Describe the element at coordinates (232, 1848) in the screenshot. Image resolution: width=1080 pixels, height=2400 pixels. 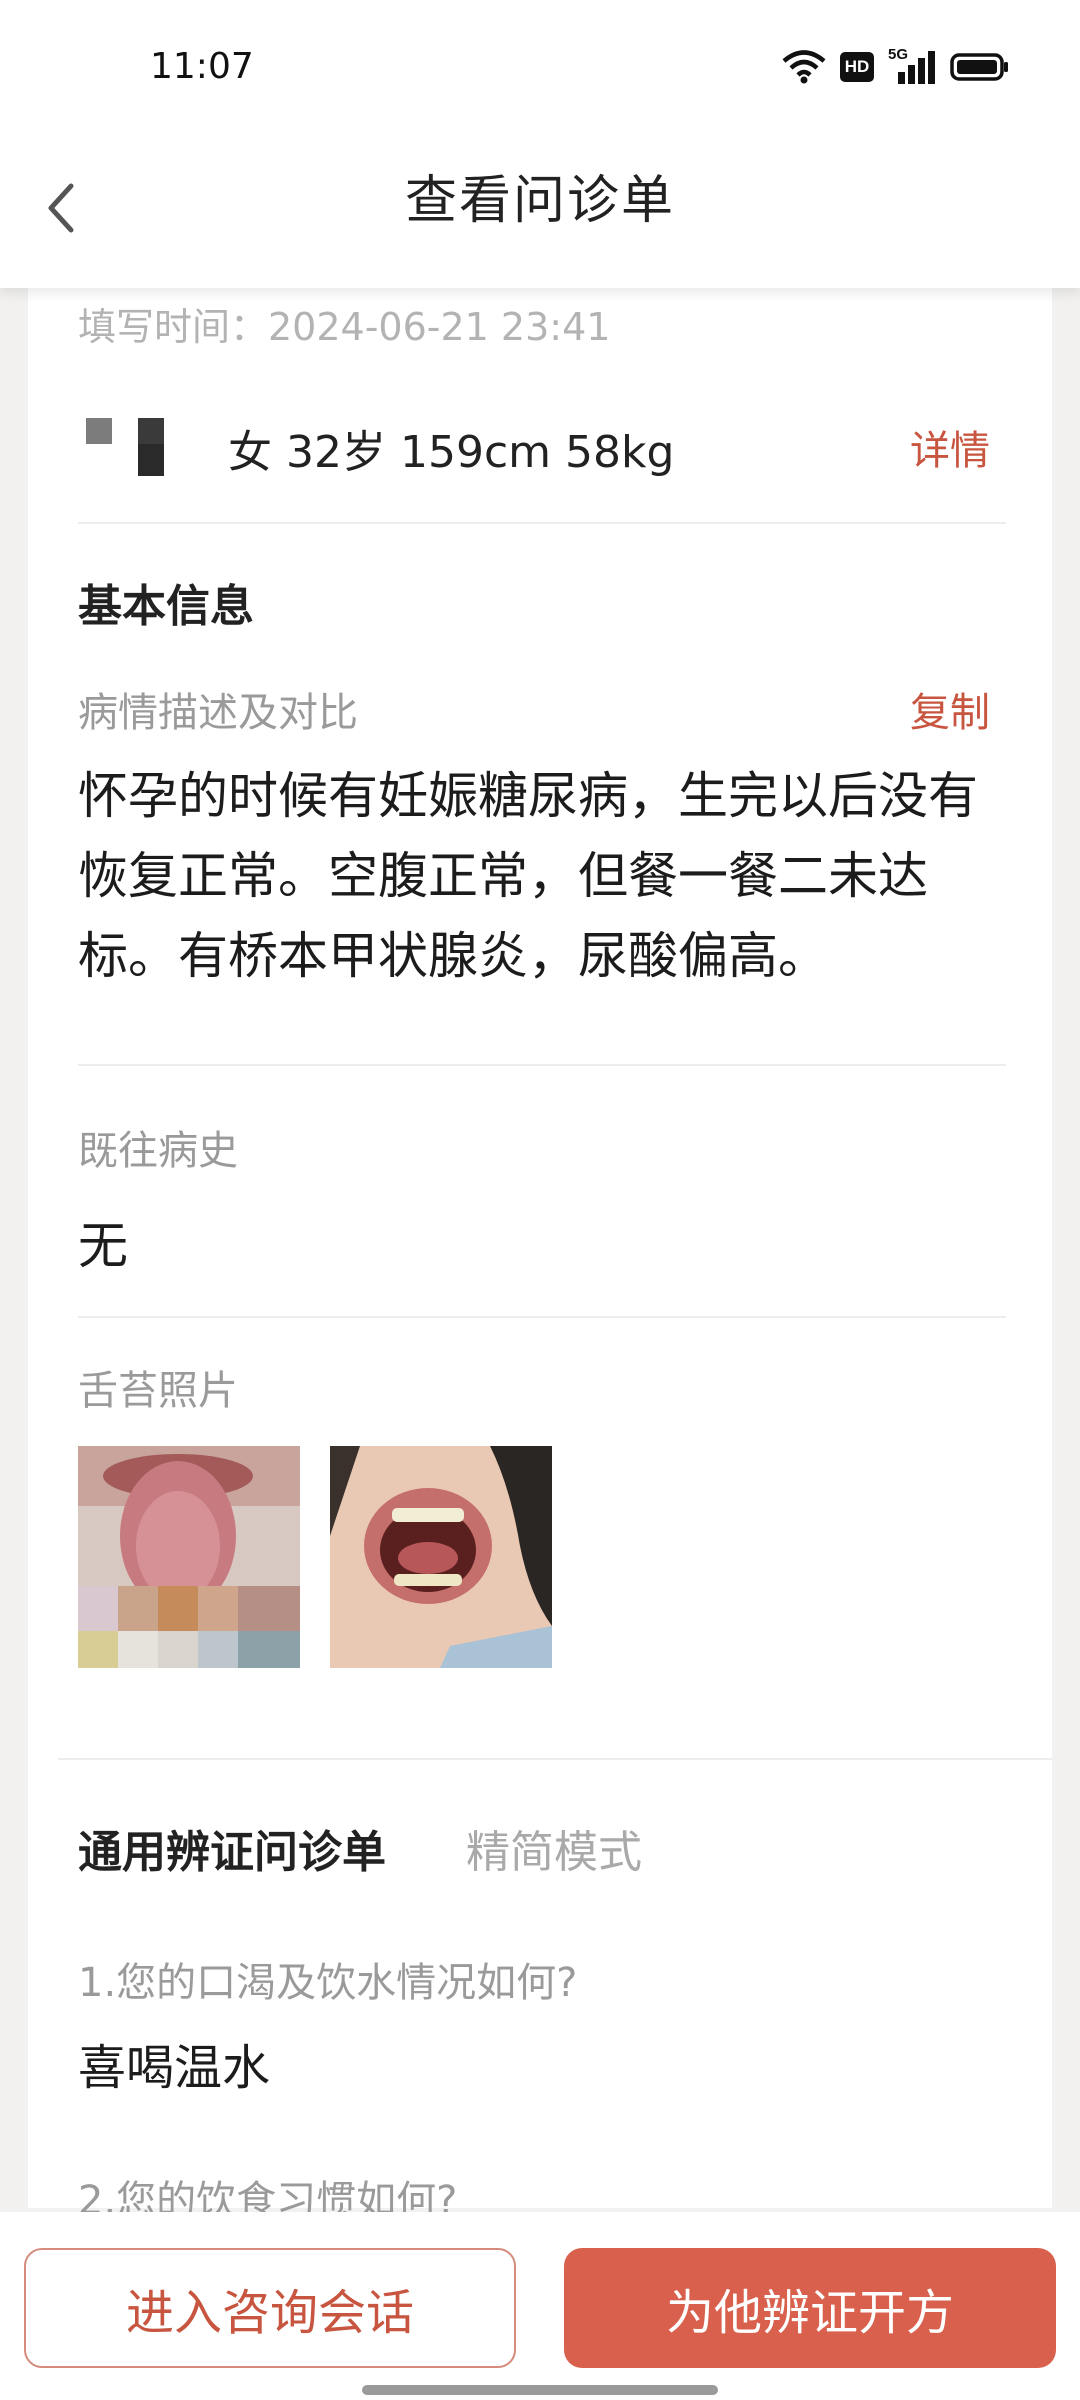
I see `tab-general: 通用辨证问诊单` at that location.